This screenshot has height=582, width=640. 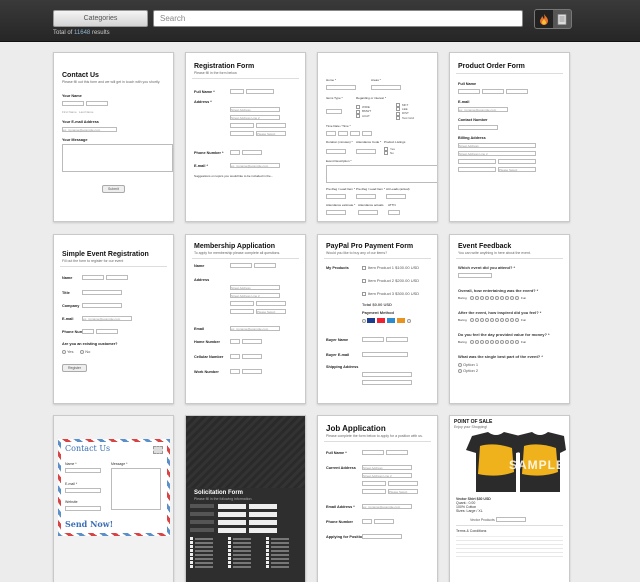 I want to click on position-select, so click(x=382, y=536).